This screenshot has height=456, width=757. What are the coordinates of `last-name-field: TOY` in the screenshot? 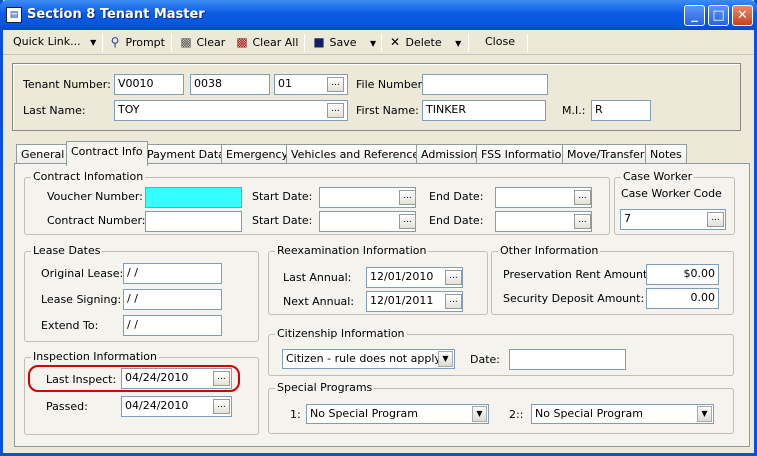 It's located at (231, 110).